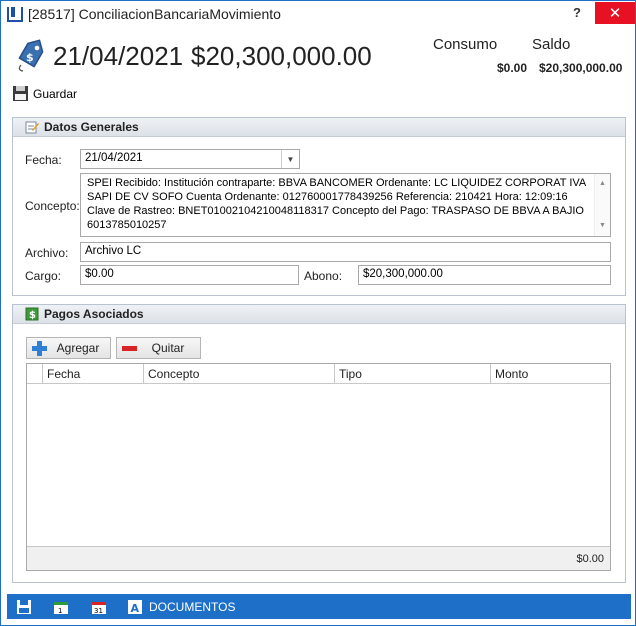 This screenshot has width=636, height=626. I want to click on documents-button: A DOCUMENTOS, so click(181, 606).